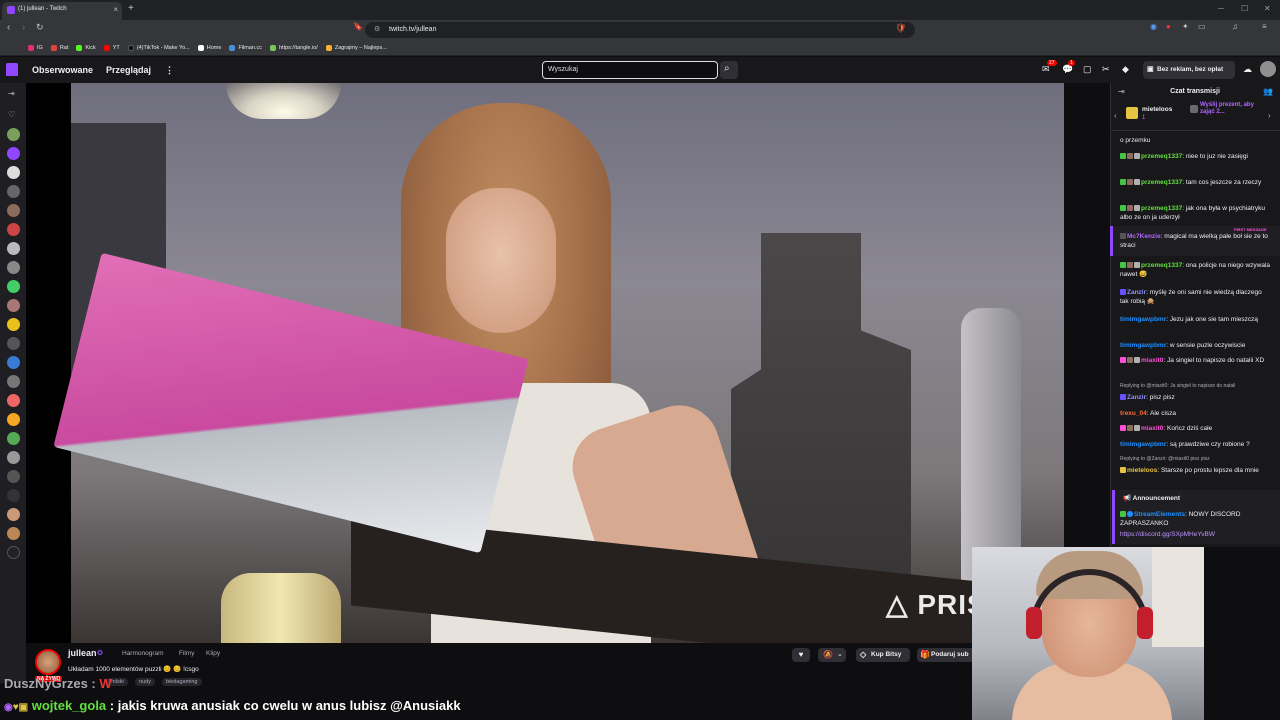 This screenshot has height=720, width=1280. I want to click on bits-icon: ◆, so click(1125, 69).